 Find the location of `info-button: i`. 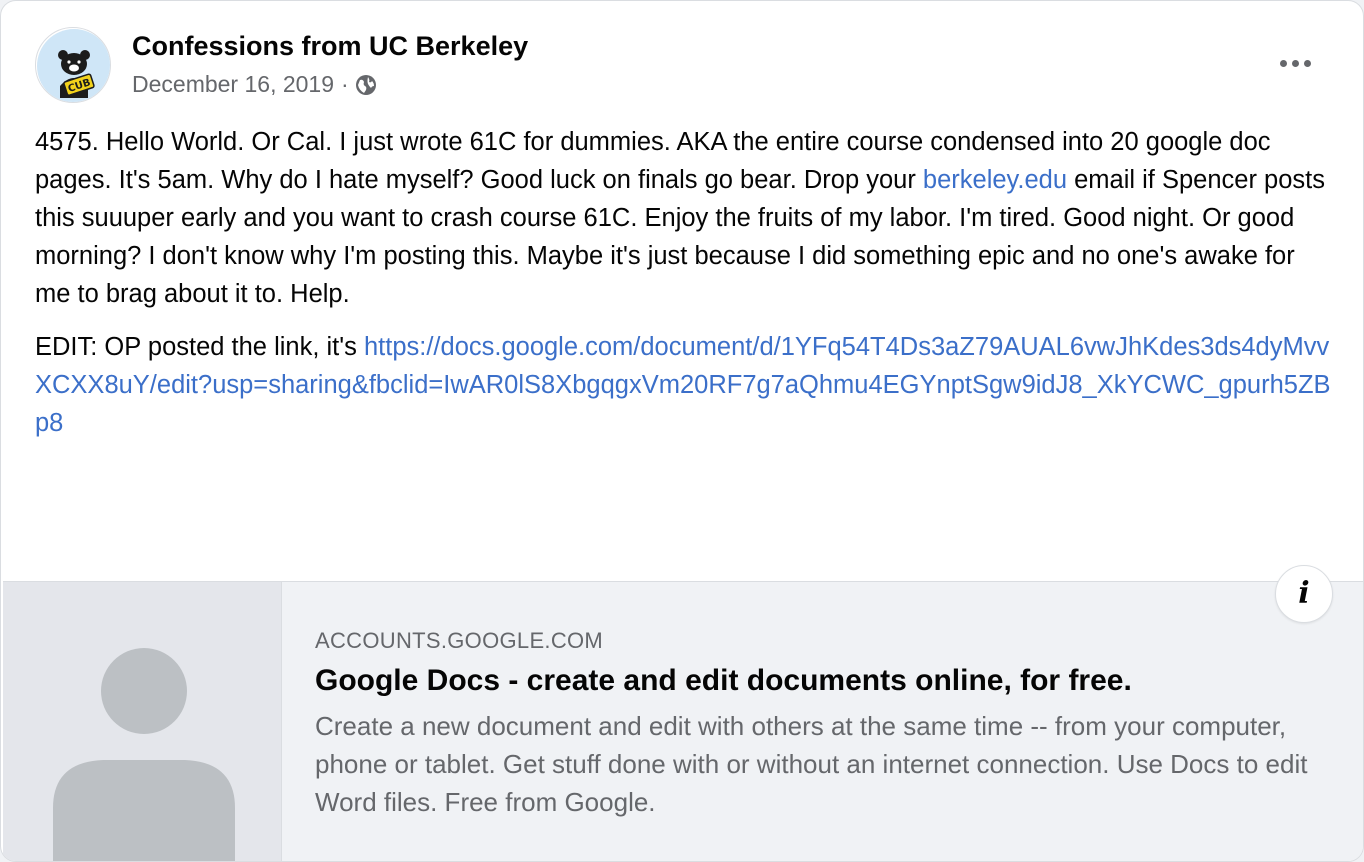

info-button: i is located at coordinates (1304, 594).